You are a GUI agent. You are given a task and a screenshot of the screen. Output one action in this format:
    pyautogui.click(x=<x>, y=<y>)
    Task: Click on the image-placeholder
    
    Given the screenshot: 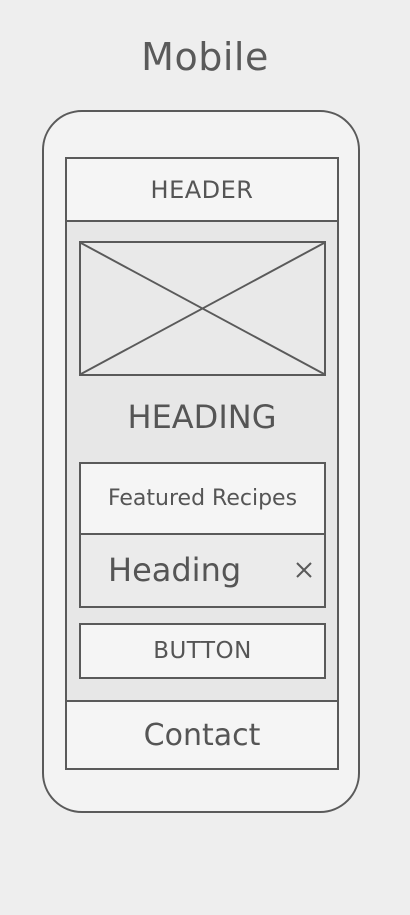 What is the action you would take?
    pyautogui.click(x=202, y=308)
    